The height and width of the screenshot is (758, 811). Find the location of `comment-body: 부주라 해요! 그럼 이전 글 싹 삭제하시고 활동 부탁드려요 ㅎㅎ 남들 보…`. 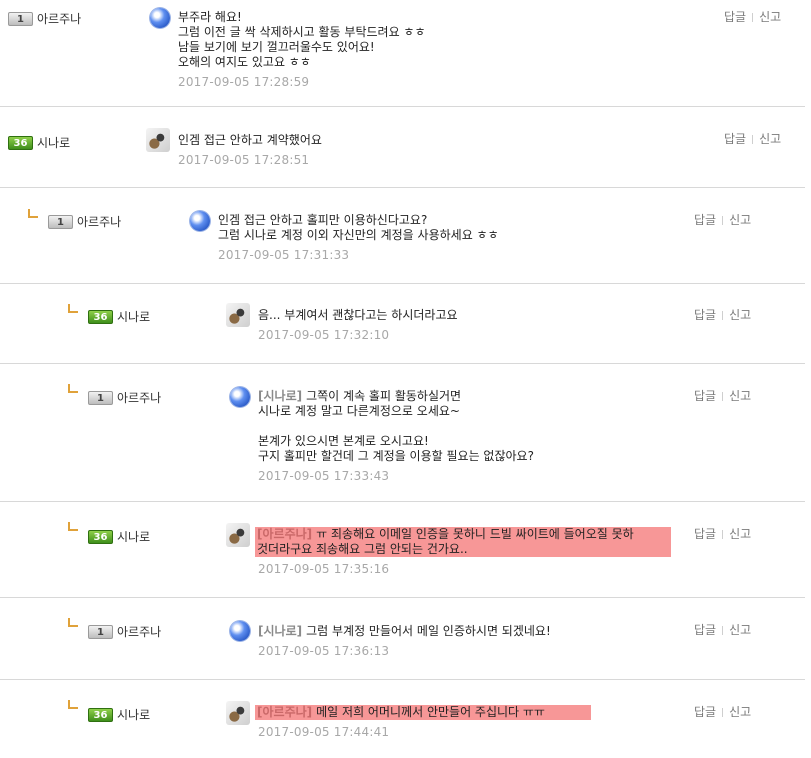

comment-body: 부주라 해요! 그럼 이전 글 싹 삭제하시고 활동 부탁드려요 ㅎㅎ 남들 보… is located at coordinates (302, 49).